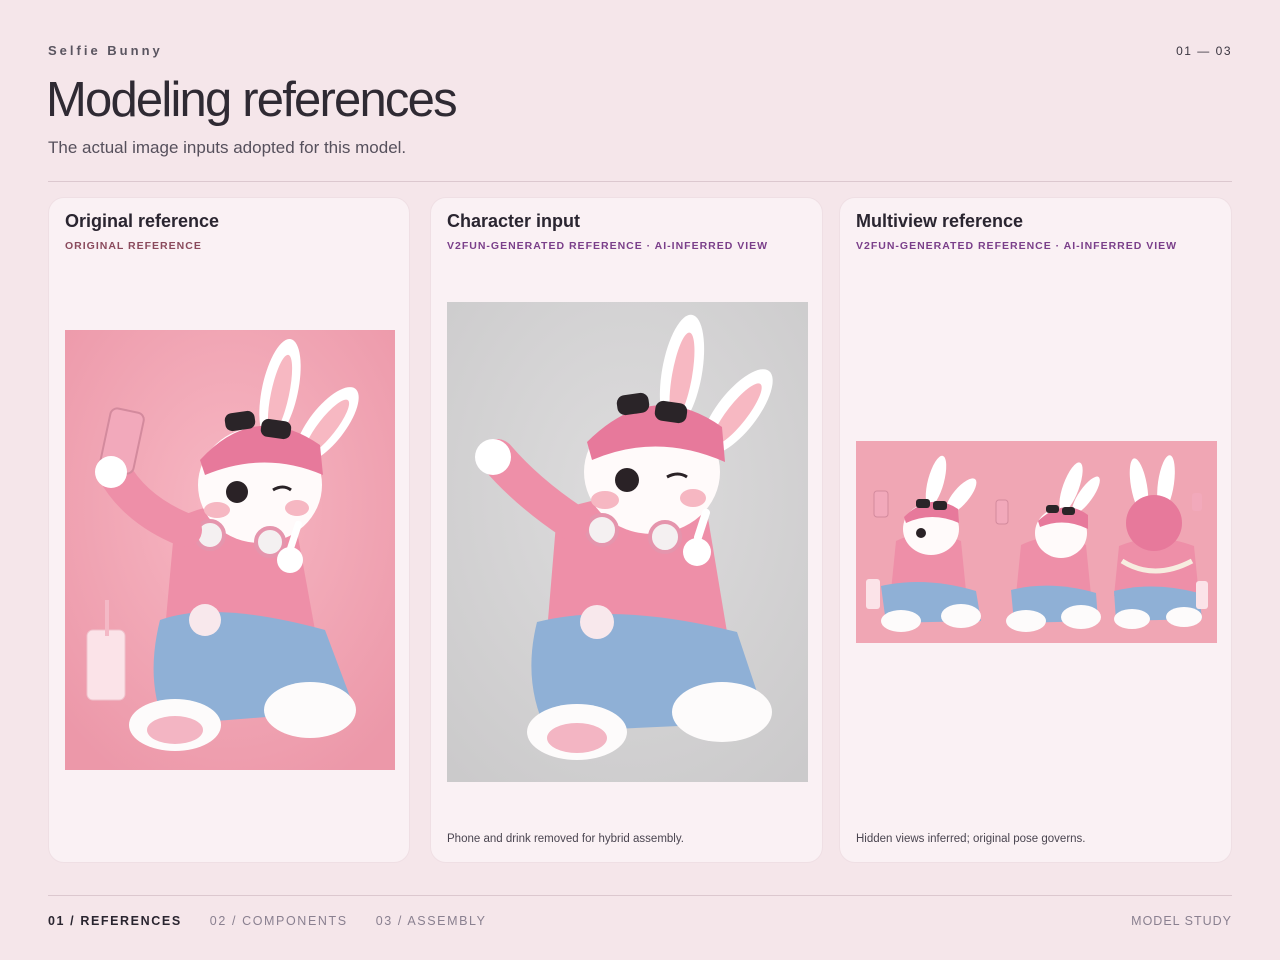 The image size is (1280, 960). I want to click on card-tag: ORIGINAL REFERENCE, so click(133, 246).